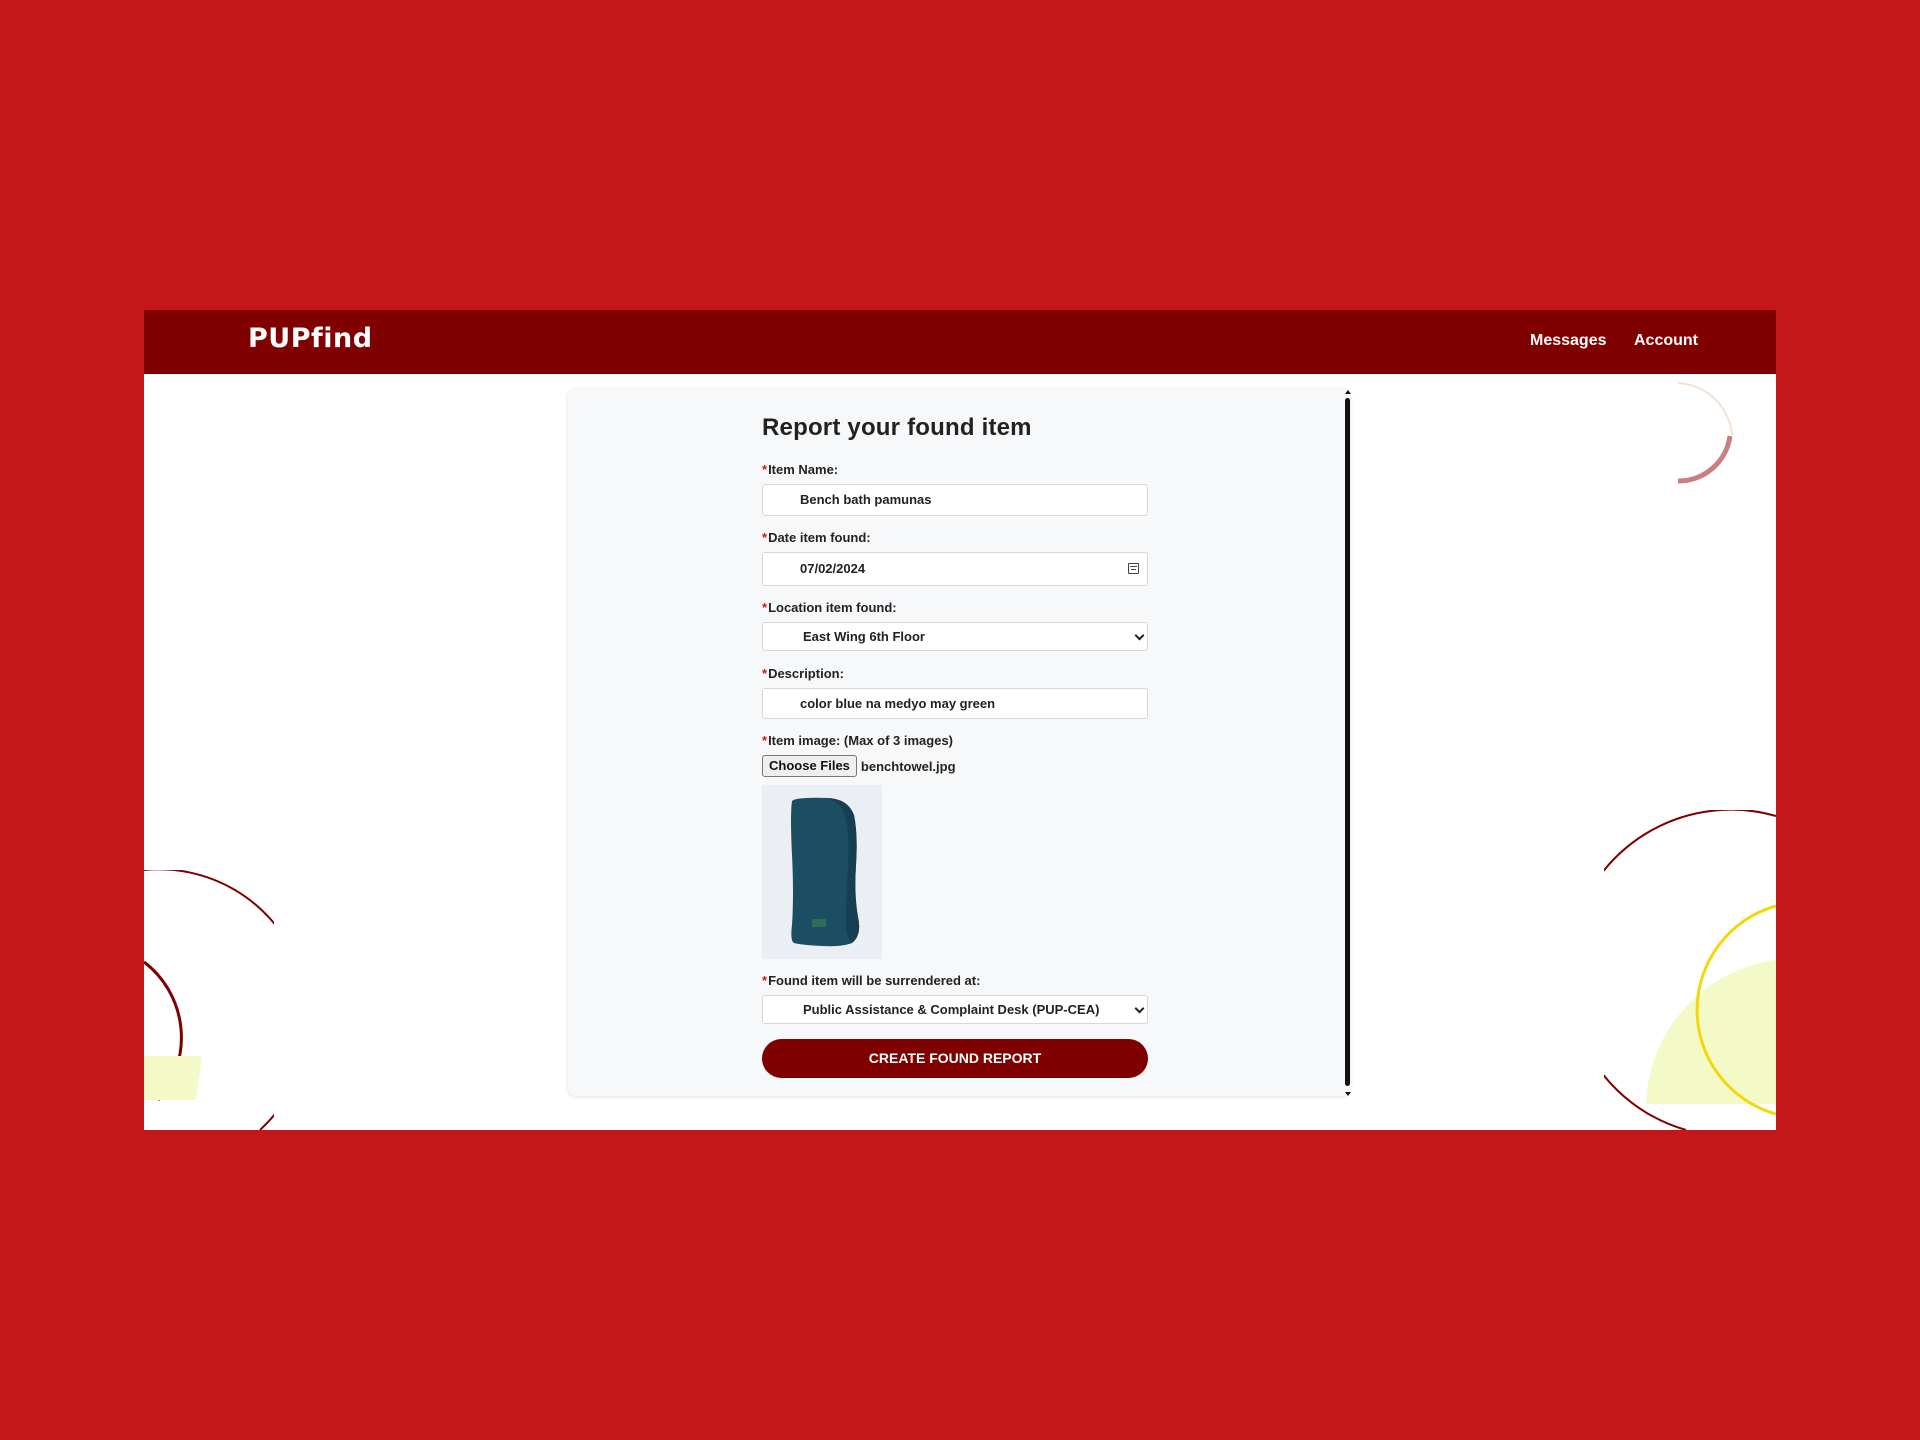 The width and height of the screenshot is (1920, 1440). What do you see at coordinates (1133, 568) in the screenshot?
I see `calendar-icon` at bounding box center [1133, 568].